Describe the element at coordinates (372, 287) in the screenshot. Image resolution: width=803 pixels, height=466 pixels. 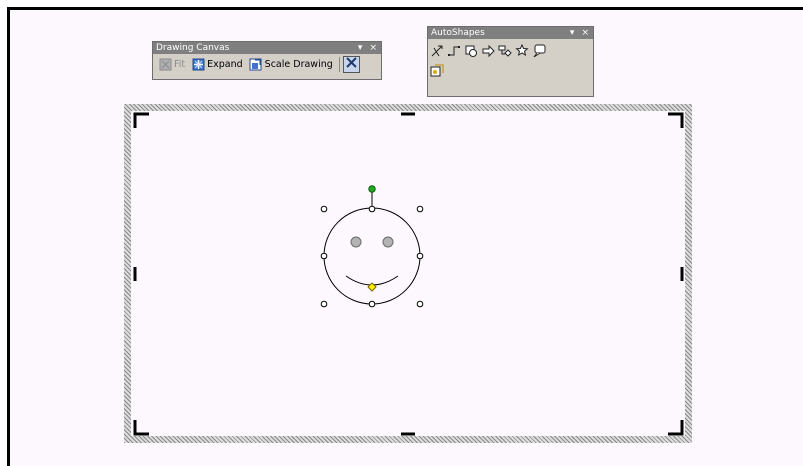
I see `adjustment-handle` at that location.